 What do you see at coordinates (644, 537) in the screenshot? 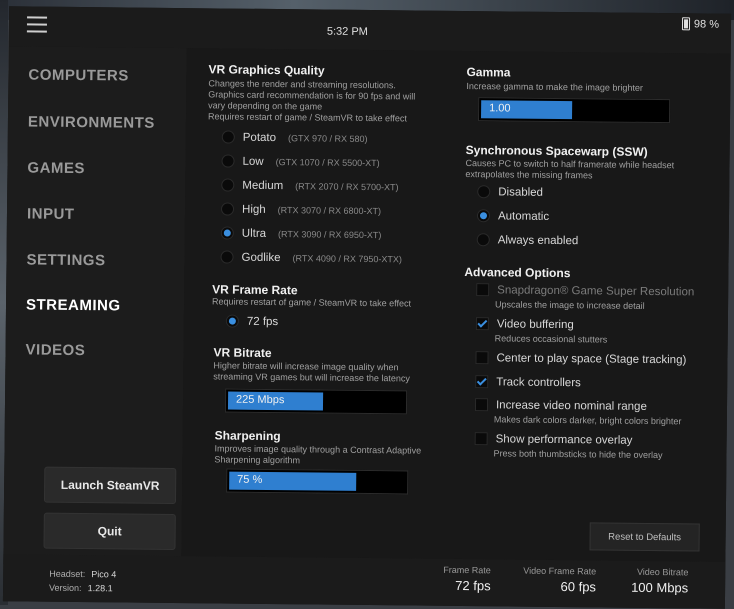
I see `reset-defaults-button: Reset to Defaults` at bounding box center [644, 537].